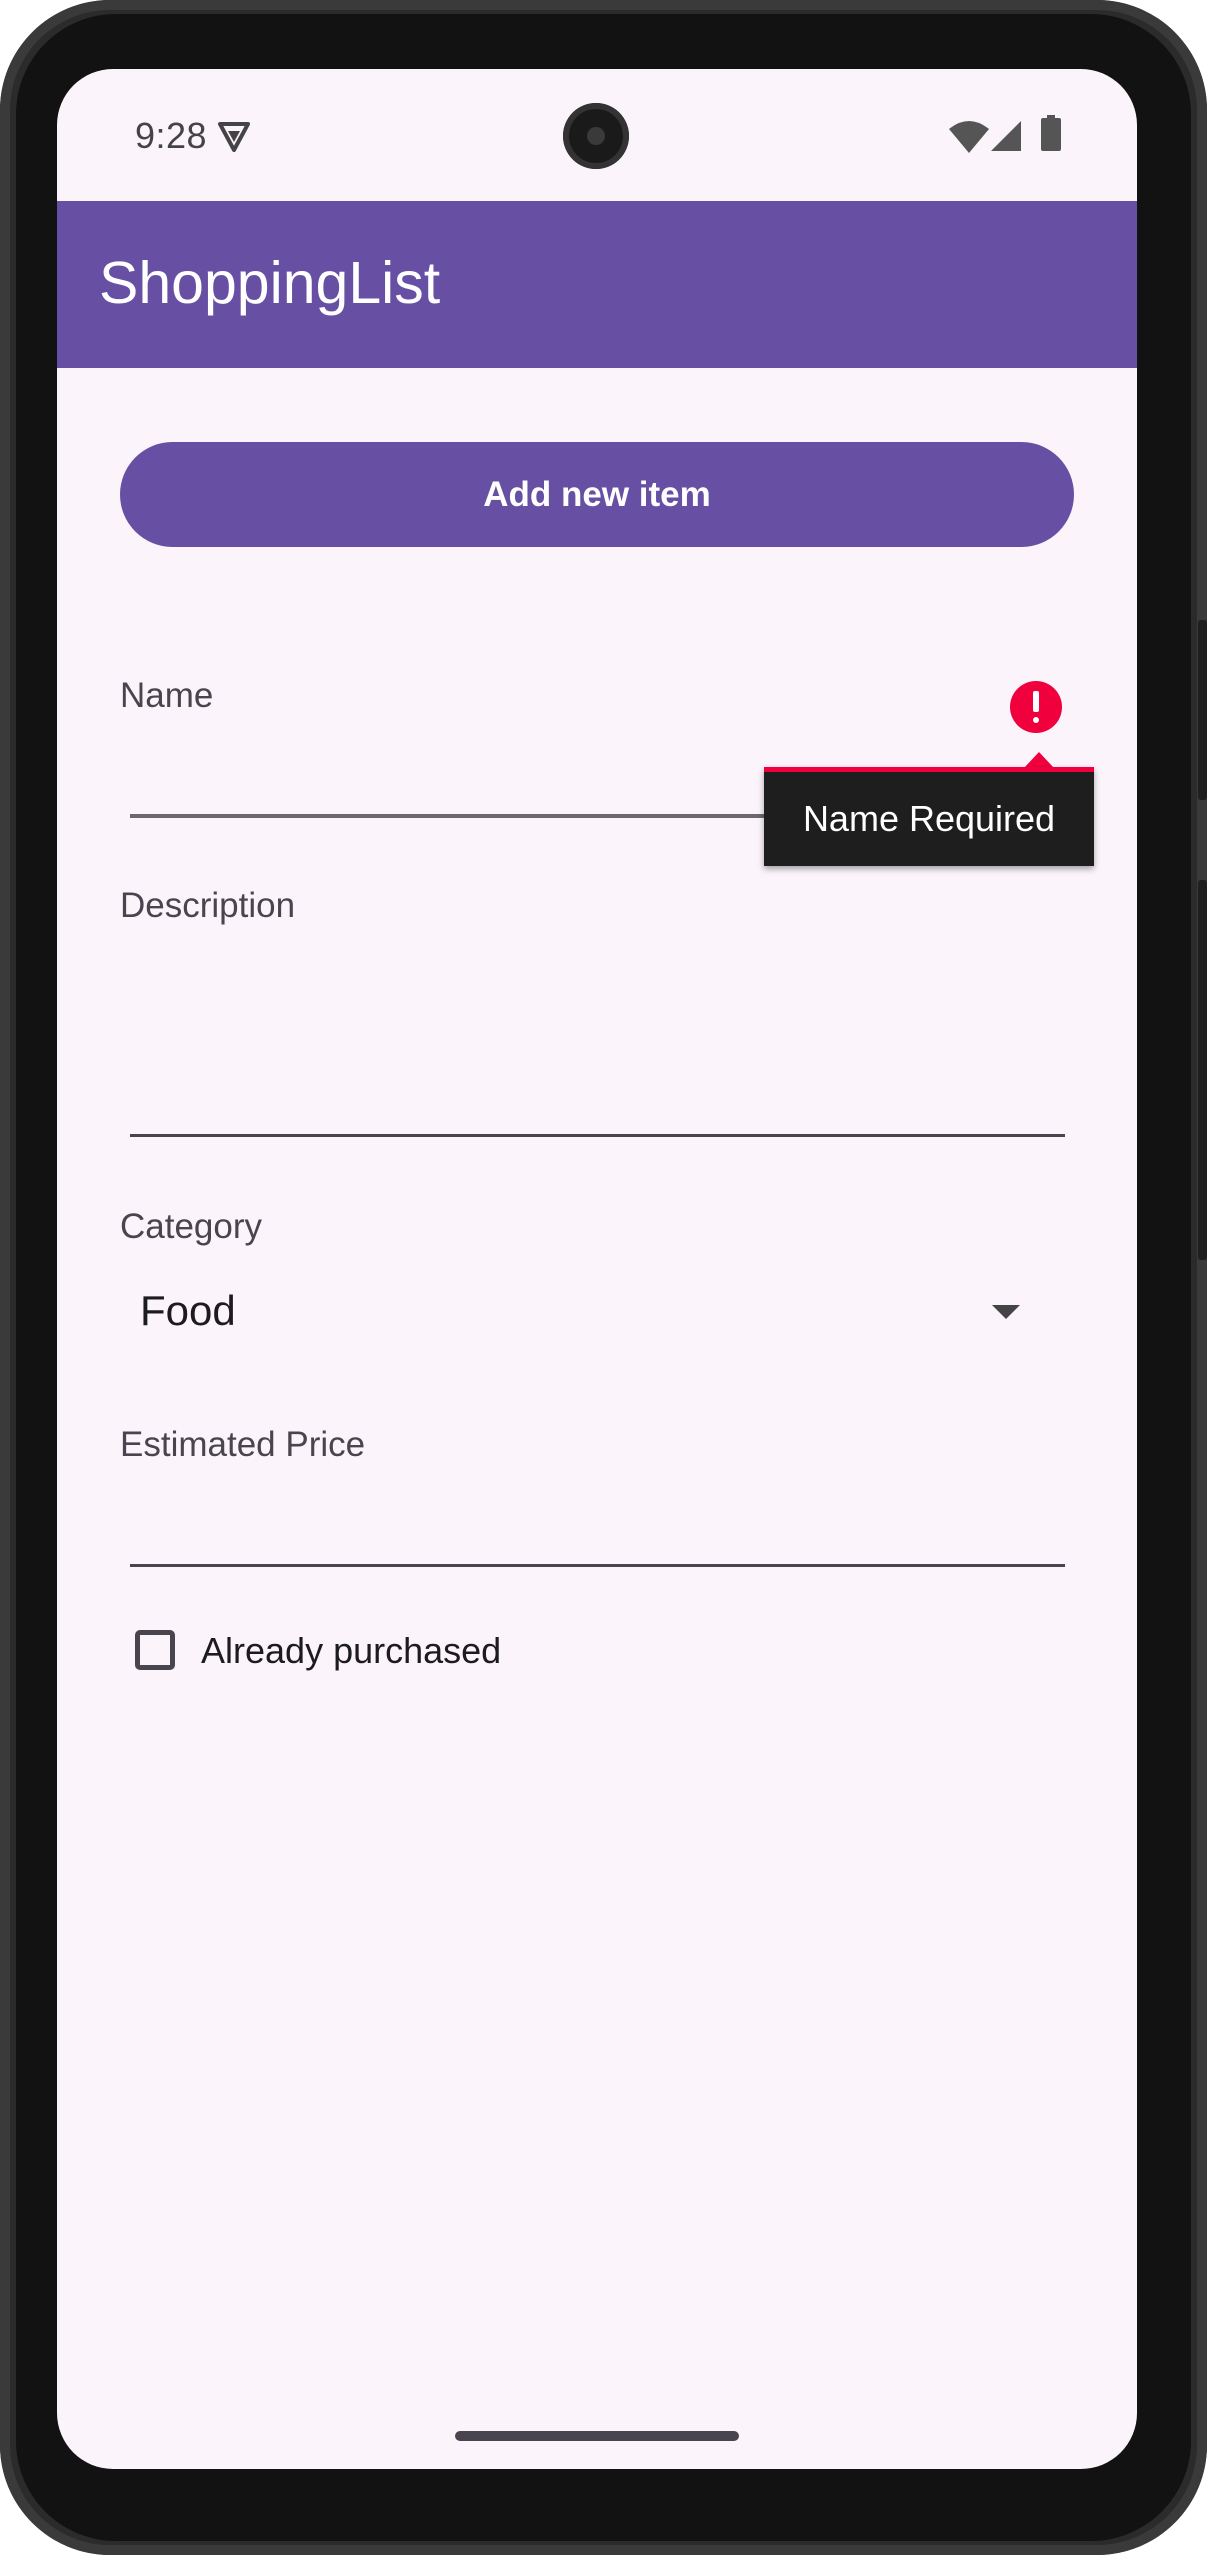  Describe the element at coordinates (191, 1226) in the screenshot. I see `category-label: Category` at that location.